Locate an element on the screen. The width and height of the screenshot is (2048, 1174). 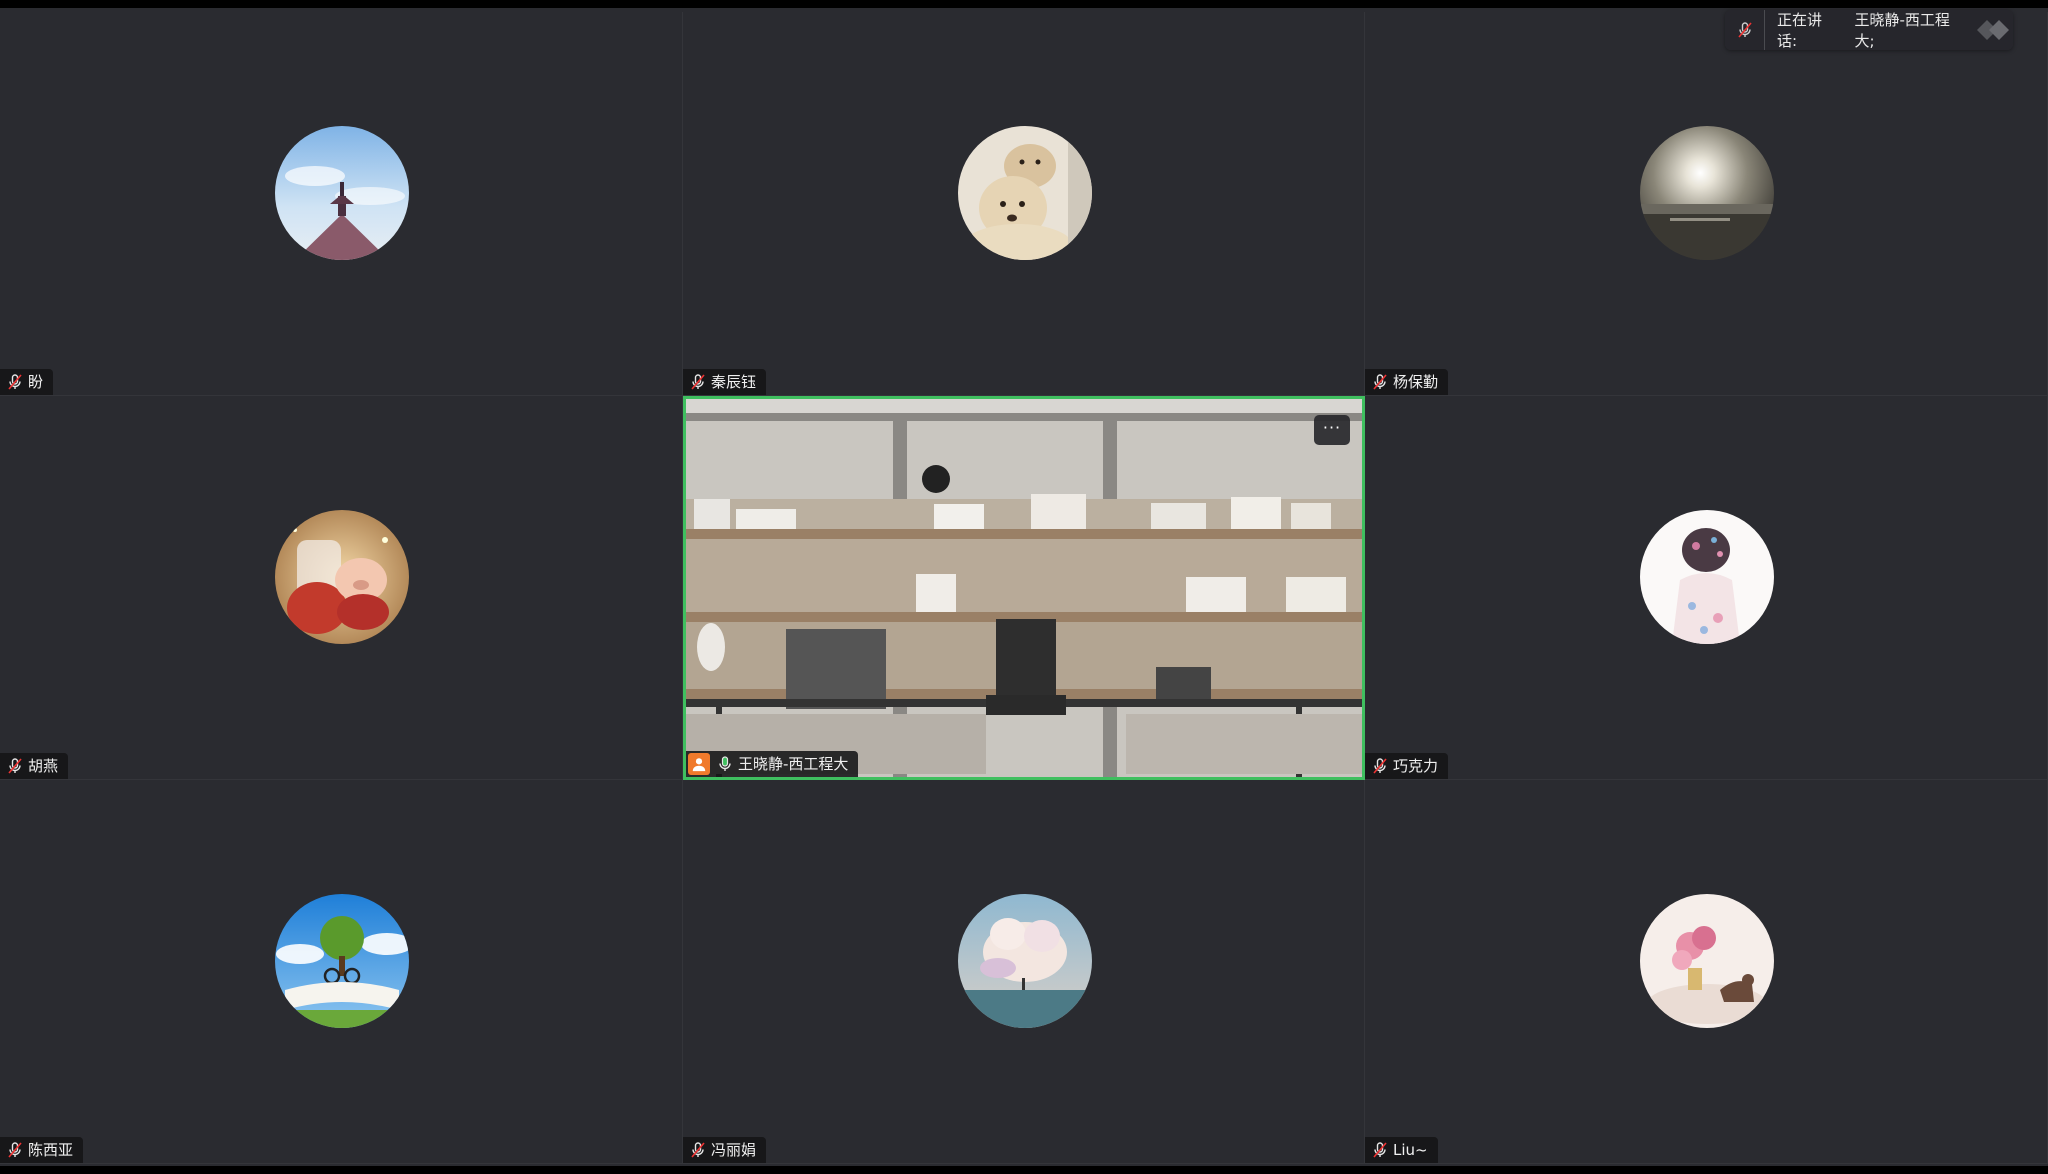
participant-name: 王晓静-西工程大 is located at coordinates (793, 764).